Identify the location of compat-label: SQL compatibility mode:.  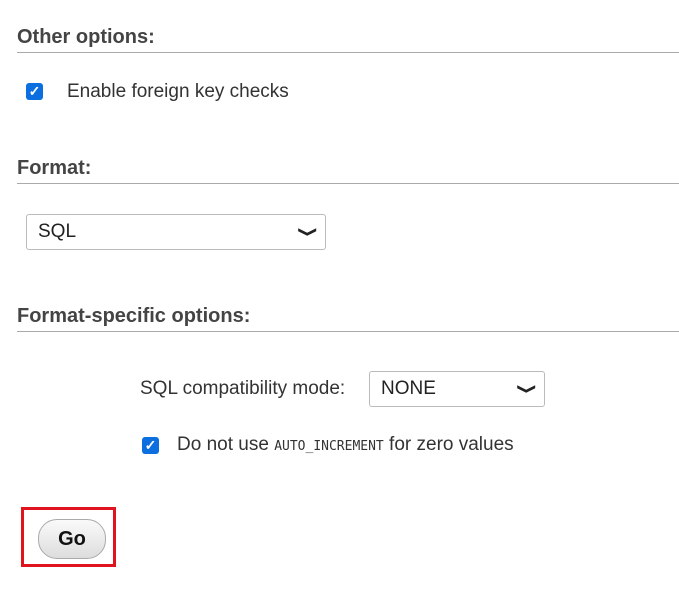
(243, 388).